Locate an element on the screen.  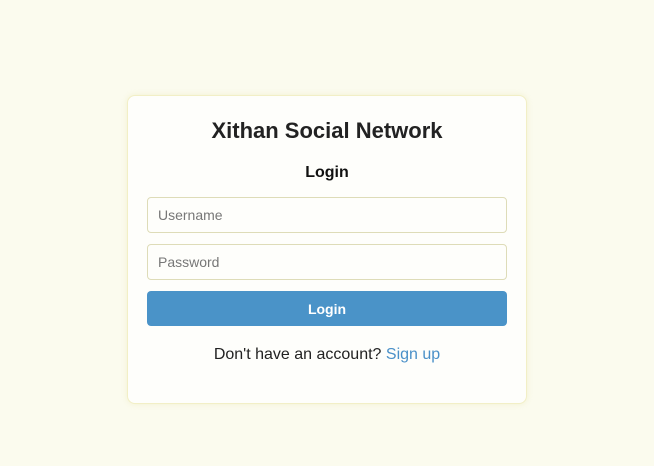
username-input is located at coordinates (327, 215).